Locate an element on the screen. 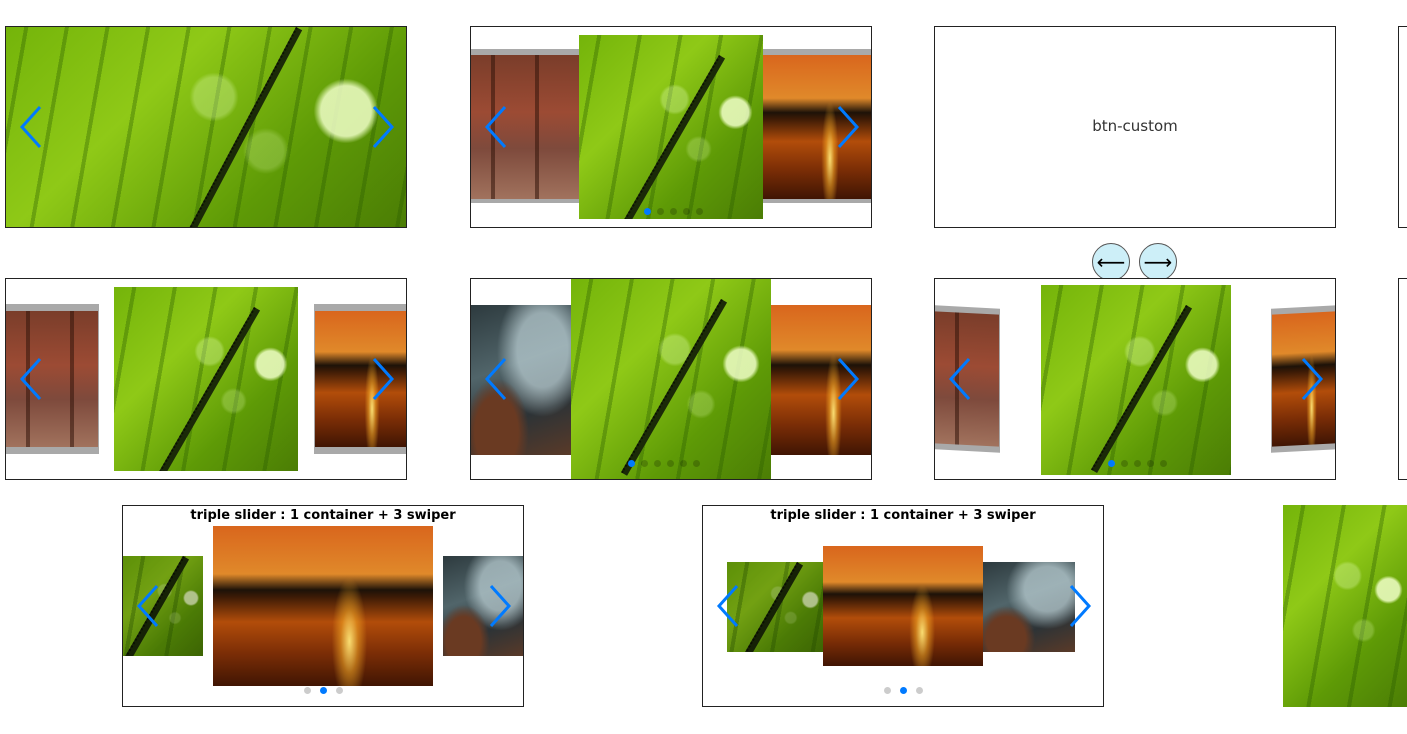  slider-custom-nav is located at coordinates (1135, 379).